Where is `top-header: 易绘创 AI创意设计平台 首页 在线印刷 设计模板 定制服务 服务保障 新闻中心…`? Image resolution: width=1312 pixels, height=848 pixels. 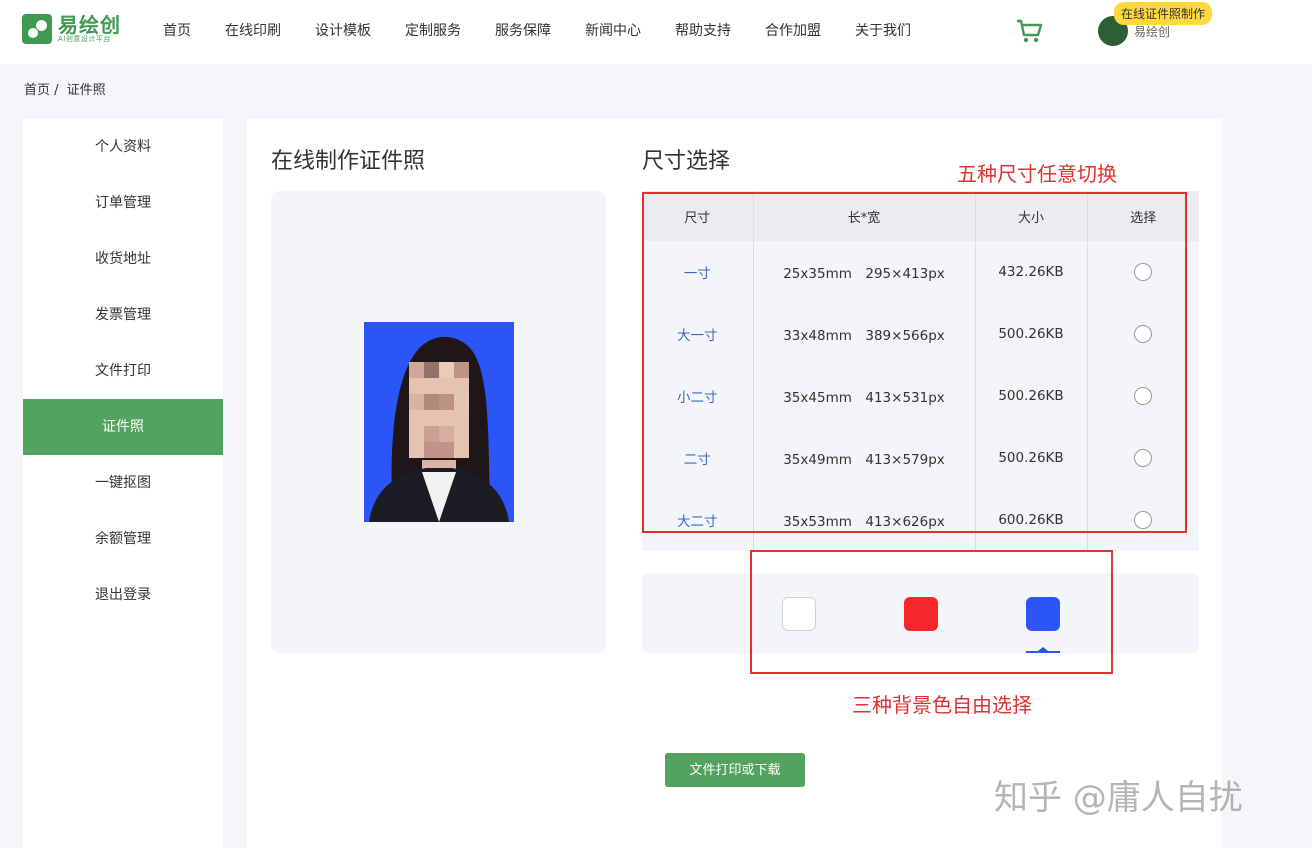 top-header: 易绘创 AI创意设计平台 首页 在线印刷 设计模板 定制服务 服务保障 新闻中心… is located at coordinates (656, 32).